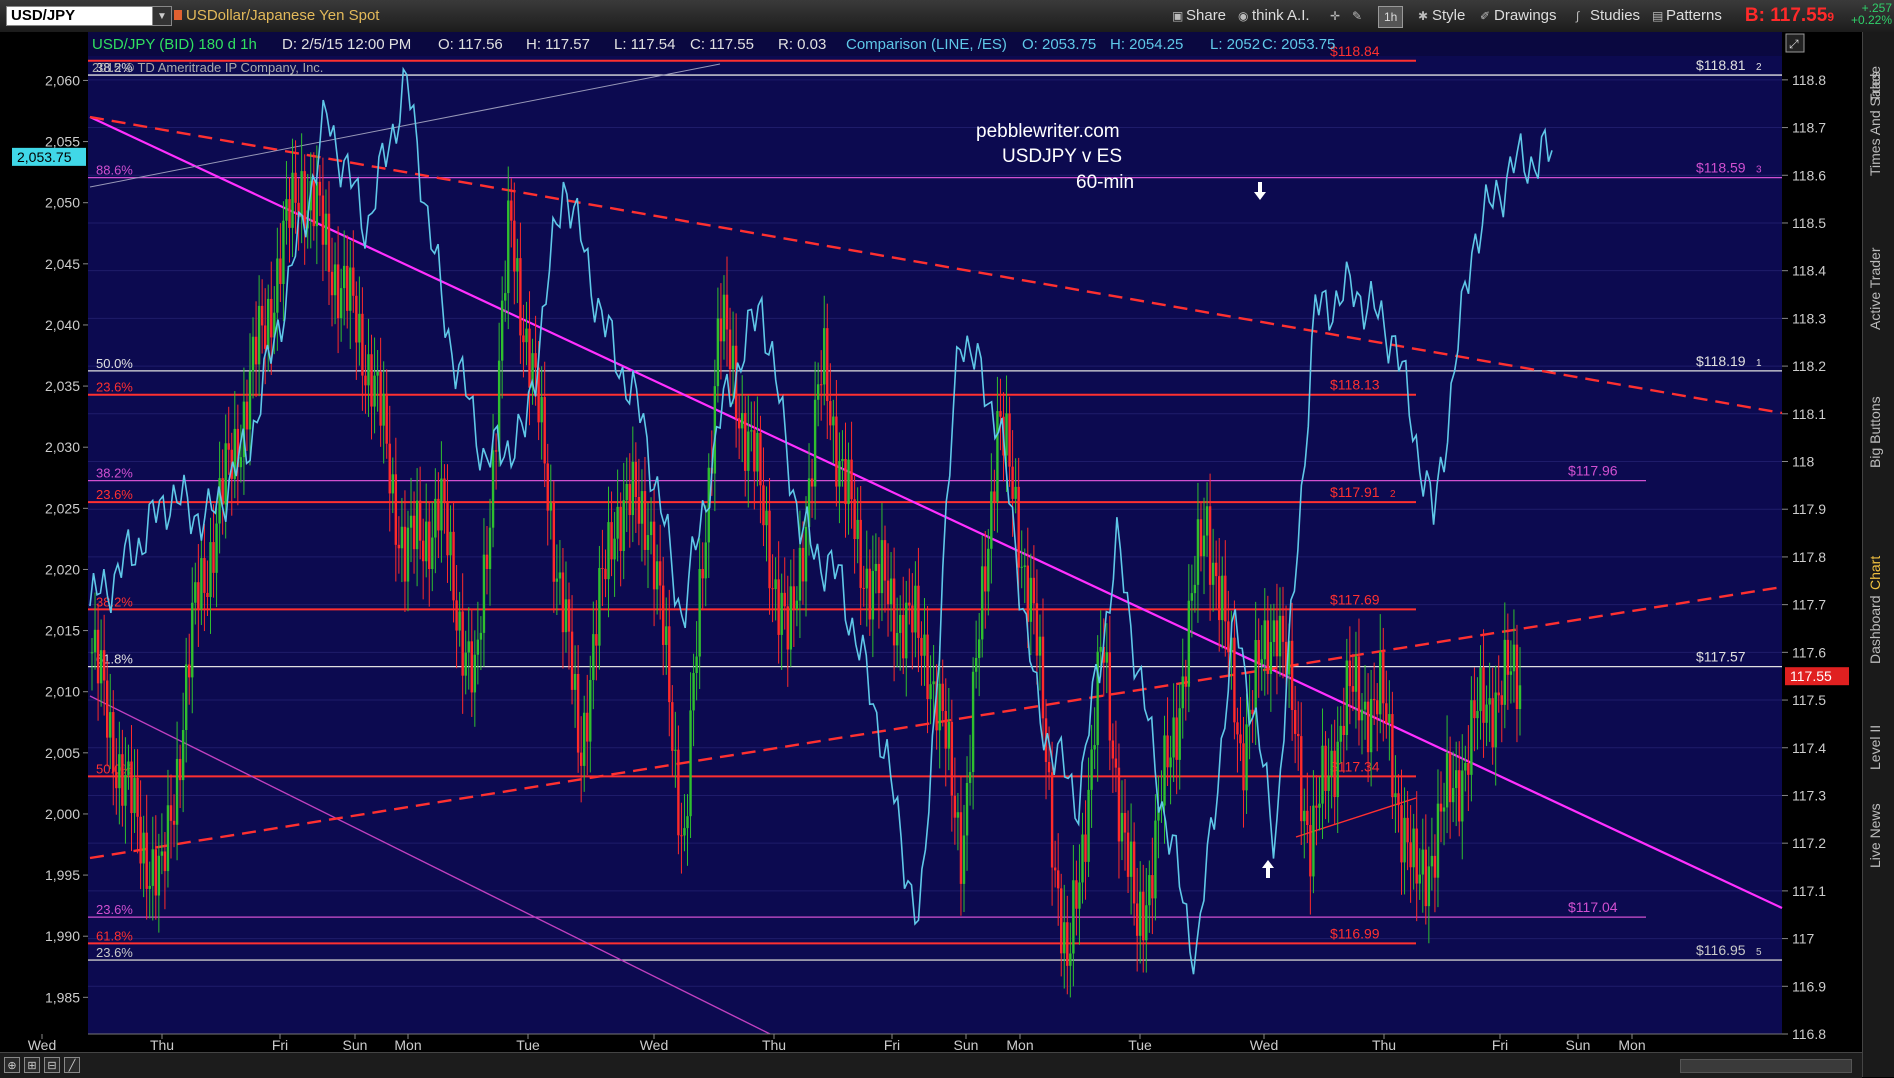  I want to click on side-tab-dashboard: Dashboard, so click(1875, 630).